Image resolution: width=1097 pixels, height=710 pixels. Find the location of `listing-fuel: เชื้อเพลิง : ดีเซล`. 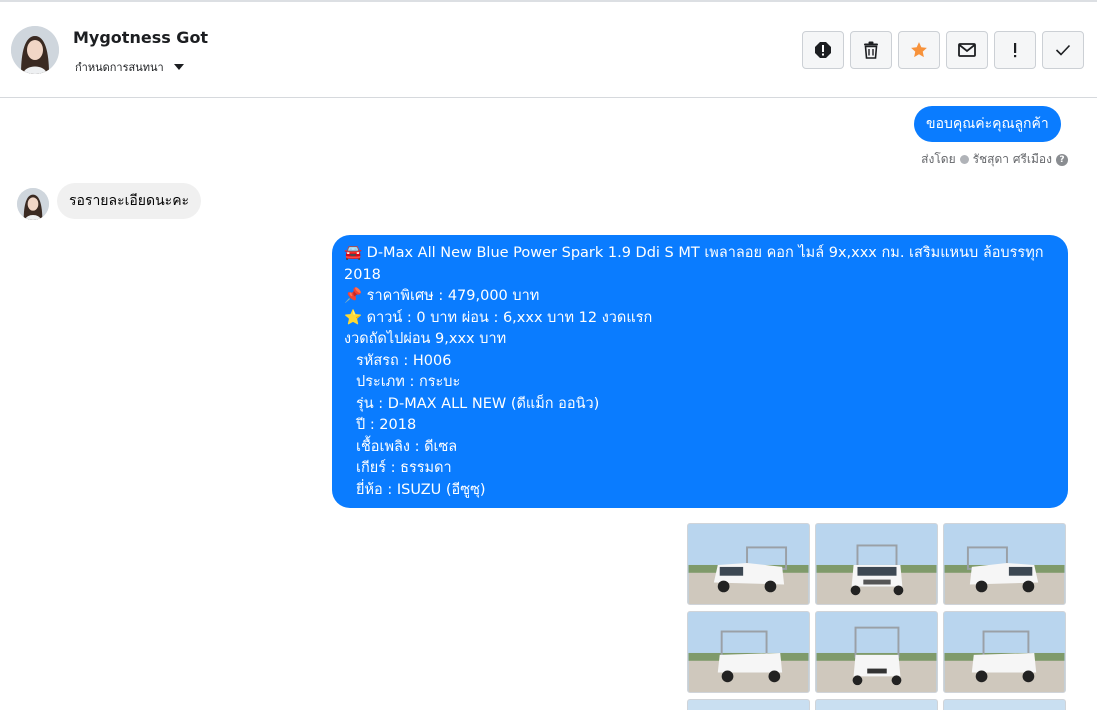

listing-fuel: เชื้อเพลิง : ดีเซล is located at coordinates (407, 446).